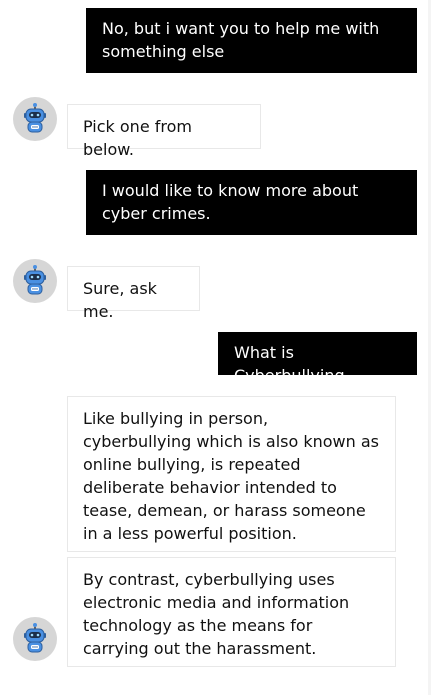 The width and height of the screenshot is (431, 695). What do you see at coordinates (164, 131) in the screenshot?
I see `bot-message: Pick one from below.` at bounding box center [164, 131].